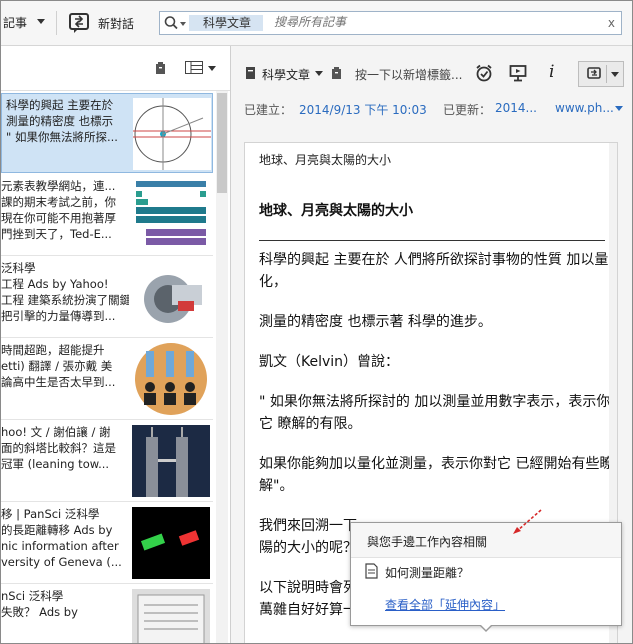 The height and width of the screenshot is (644, 633). What do you see at coordinates (57, 530) in the screenshot?
I see `note-snippet-line: 的長距離轉移 Ads by` at bounding box center [57, 530].